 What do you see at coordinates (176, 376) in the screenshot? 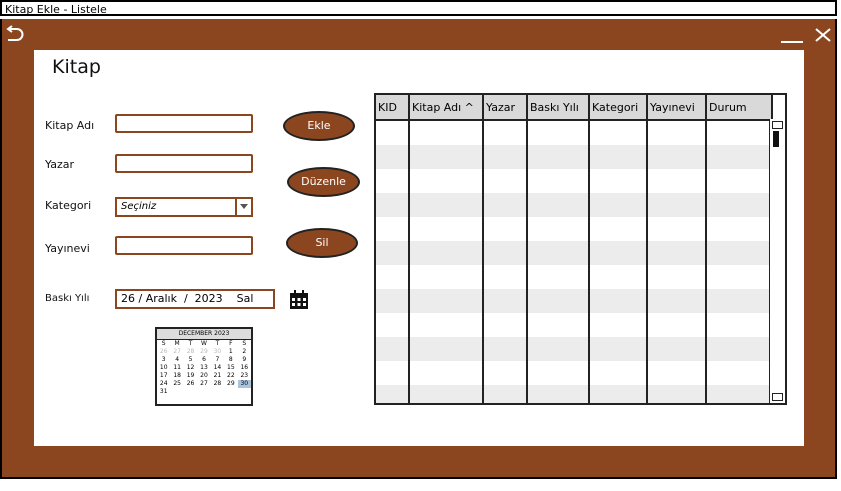
I see `calendar-day: 18` at bounding box center [176, 376].